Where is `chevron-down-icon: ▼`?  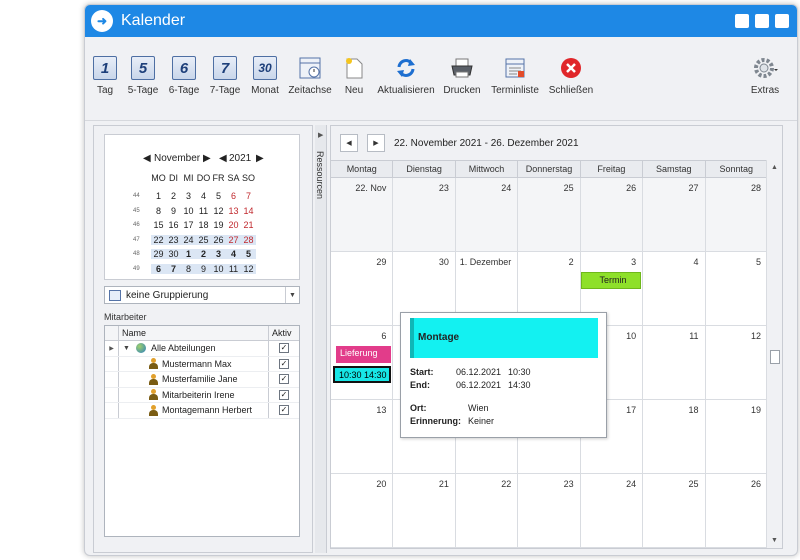
chevron-down-icon: ▼ is located at coordinates (292, 295).